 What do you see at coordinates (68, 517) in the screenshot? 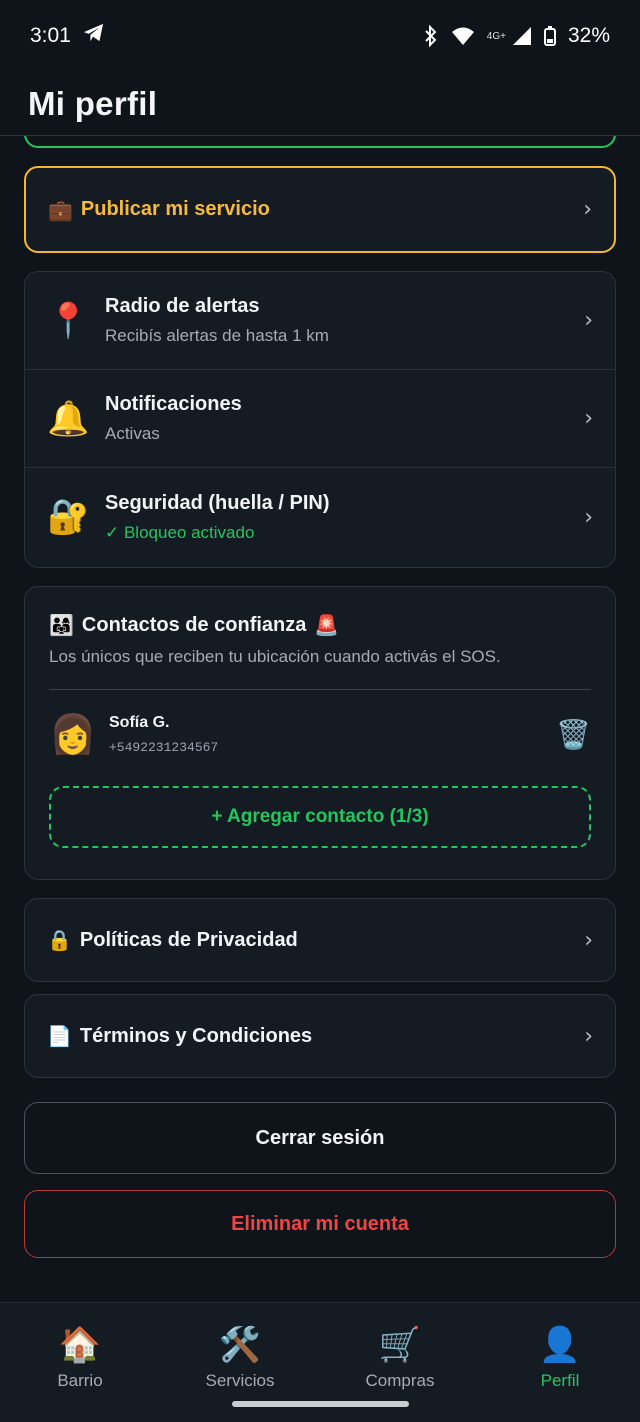
I see `lock-key-icon: 🔐` at bounding box center [68, 517].